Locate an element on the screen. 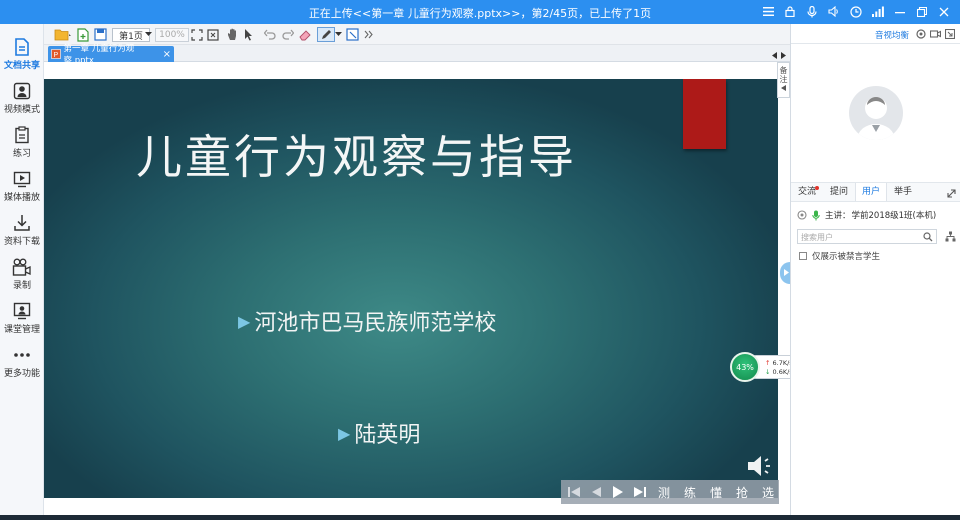 This screenshot has height=520, width=960. taskbar-strip is located at coordinates (480, 517).